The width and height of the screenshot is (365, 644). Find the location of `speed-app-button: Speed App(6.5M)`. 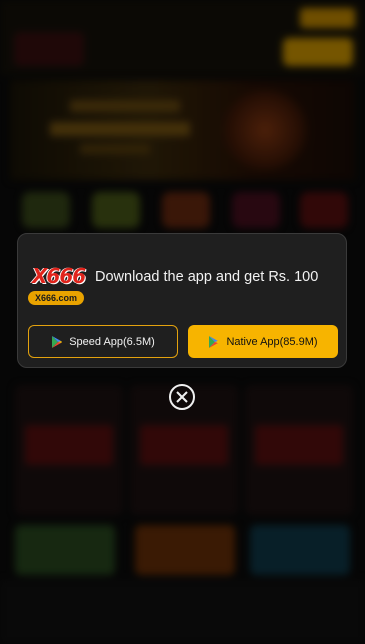

speed-app-button: Speed App(6.5M) is located at coordinates (103, 341).